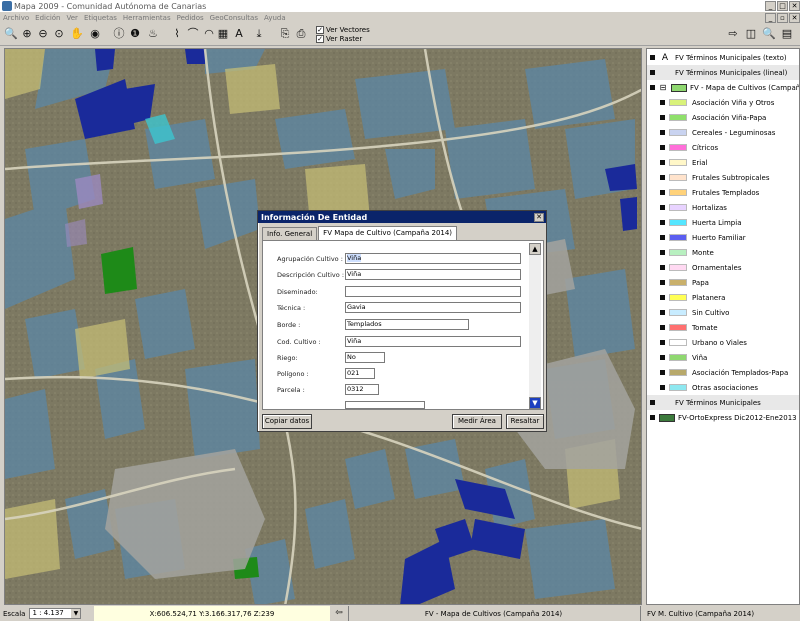 The width and height of the screenshot is (800, 621). Describe the element at coordinates (343, 29) in the screenshot. I see `ver-vectores-checkbox: ✓ Ver Vectores` at that location.